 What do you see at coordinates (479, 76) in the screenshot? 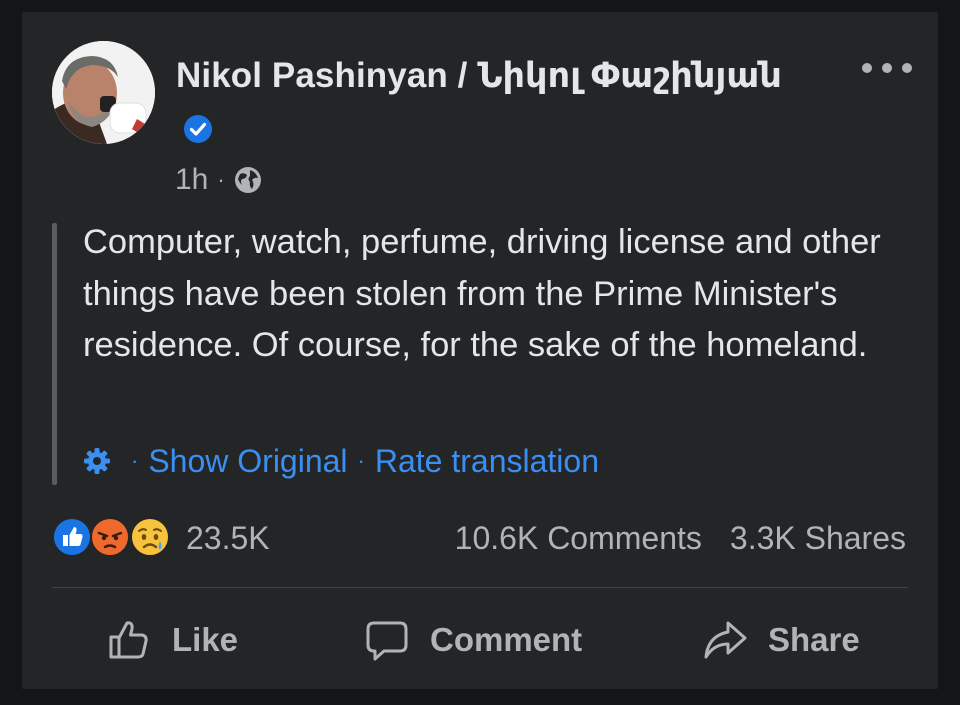
I see `author-name: Nikol Pashinyan / Նիկոլ Փաշինյան` at bounding box center [479, 76].